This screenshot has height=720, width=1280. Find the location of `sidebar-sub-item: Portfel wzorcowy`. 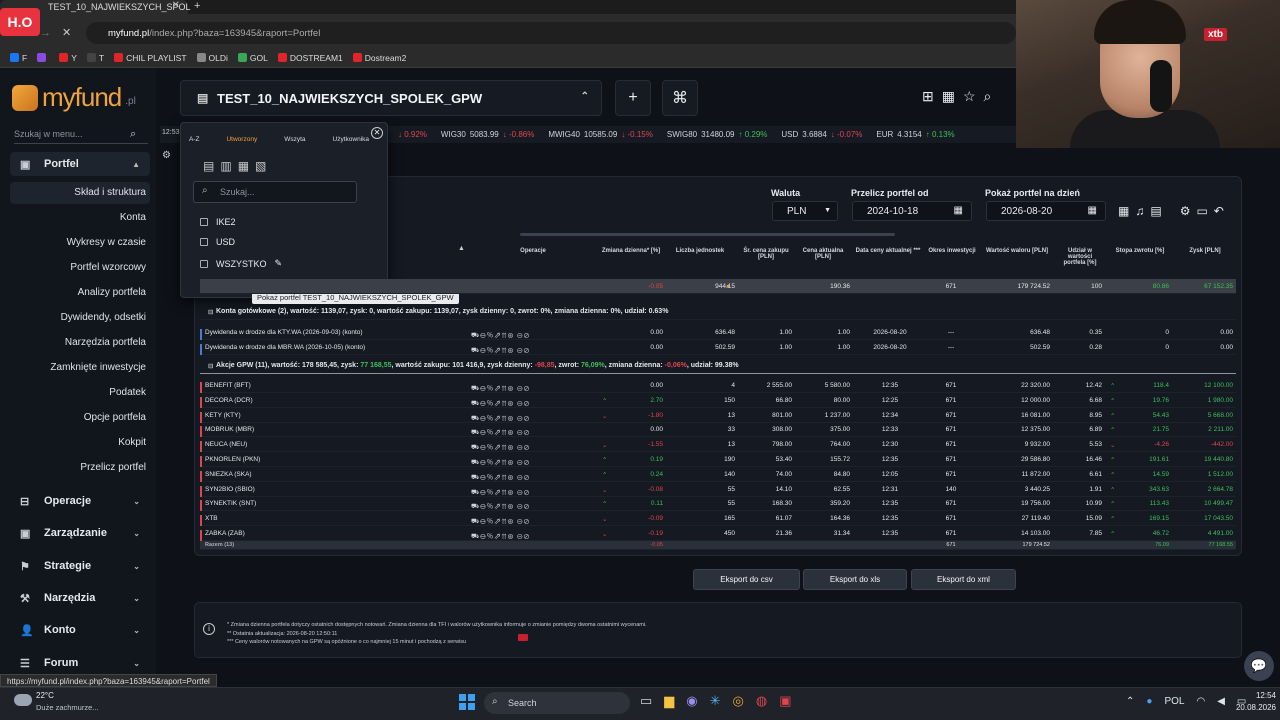

sidebar-sub-item: Portfel wzorcowy is located at coordinates (76, 267).